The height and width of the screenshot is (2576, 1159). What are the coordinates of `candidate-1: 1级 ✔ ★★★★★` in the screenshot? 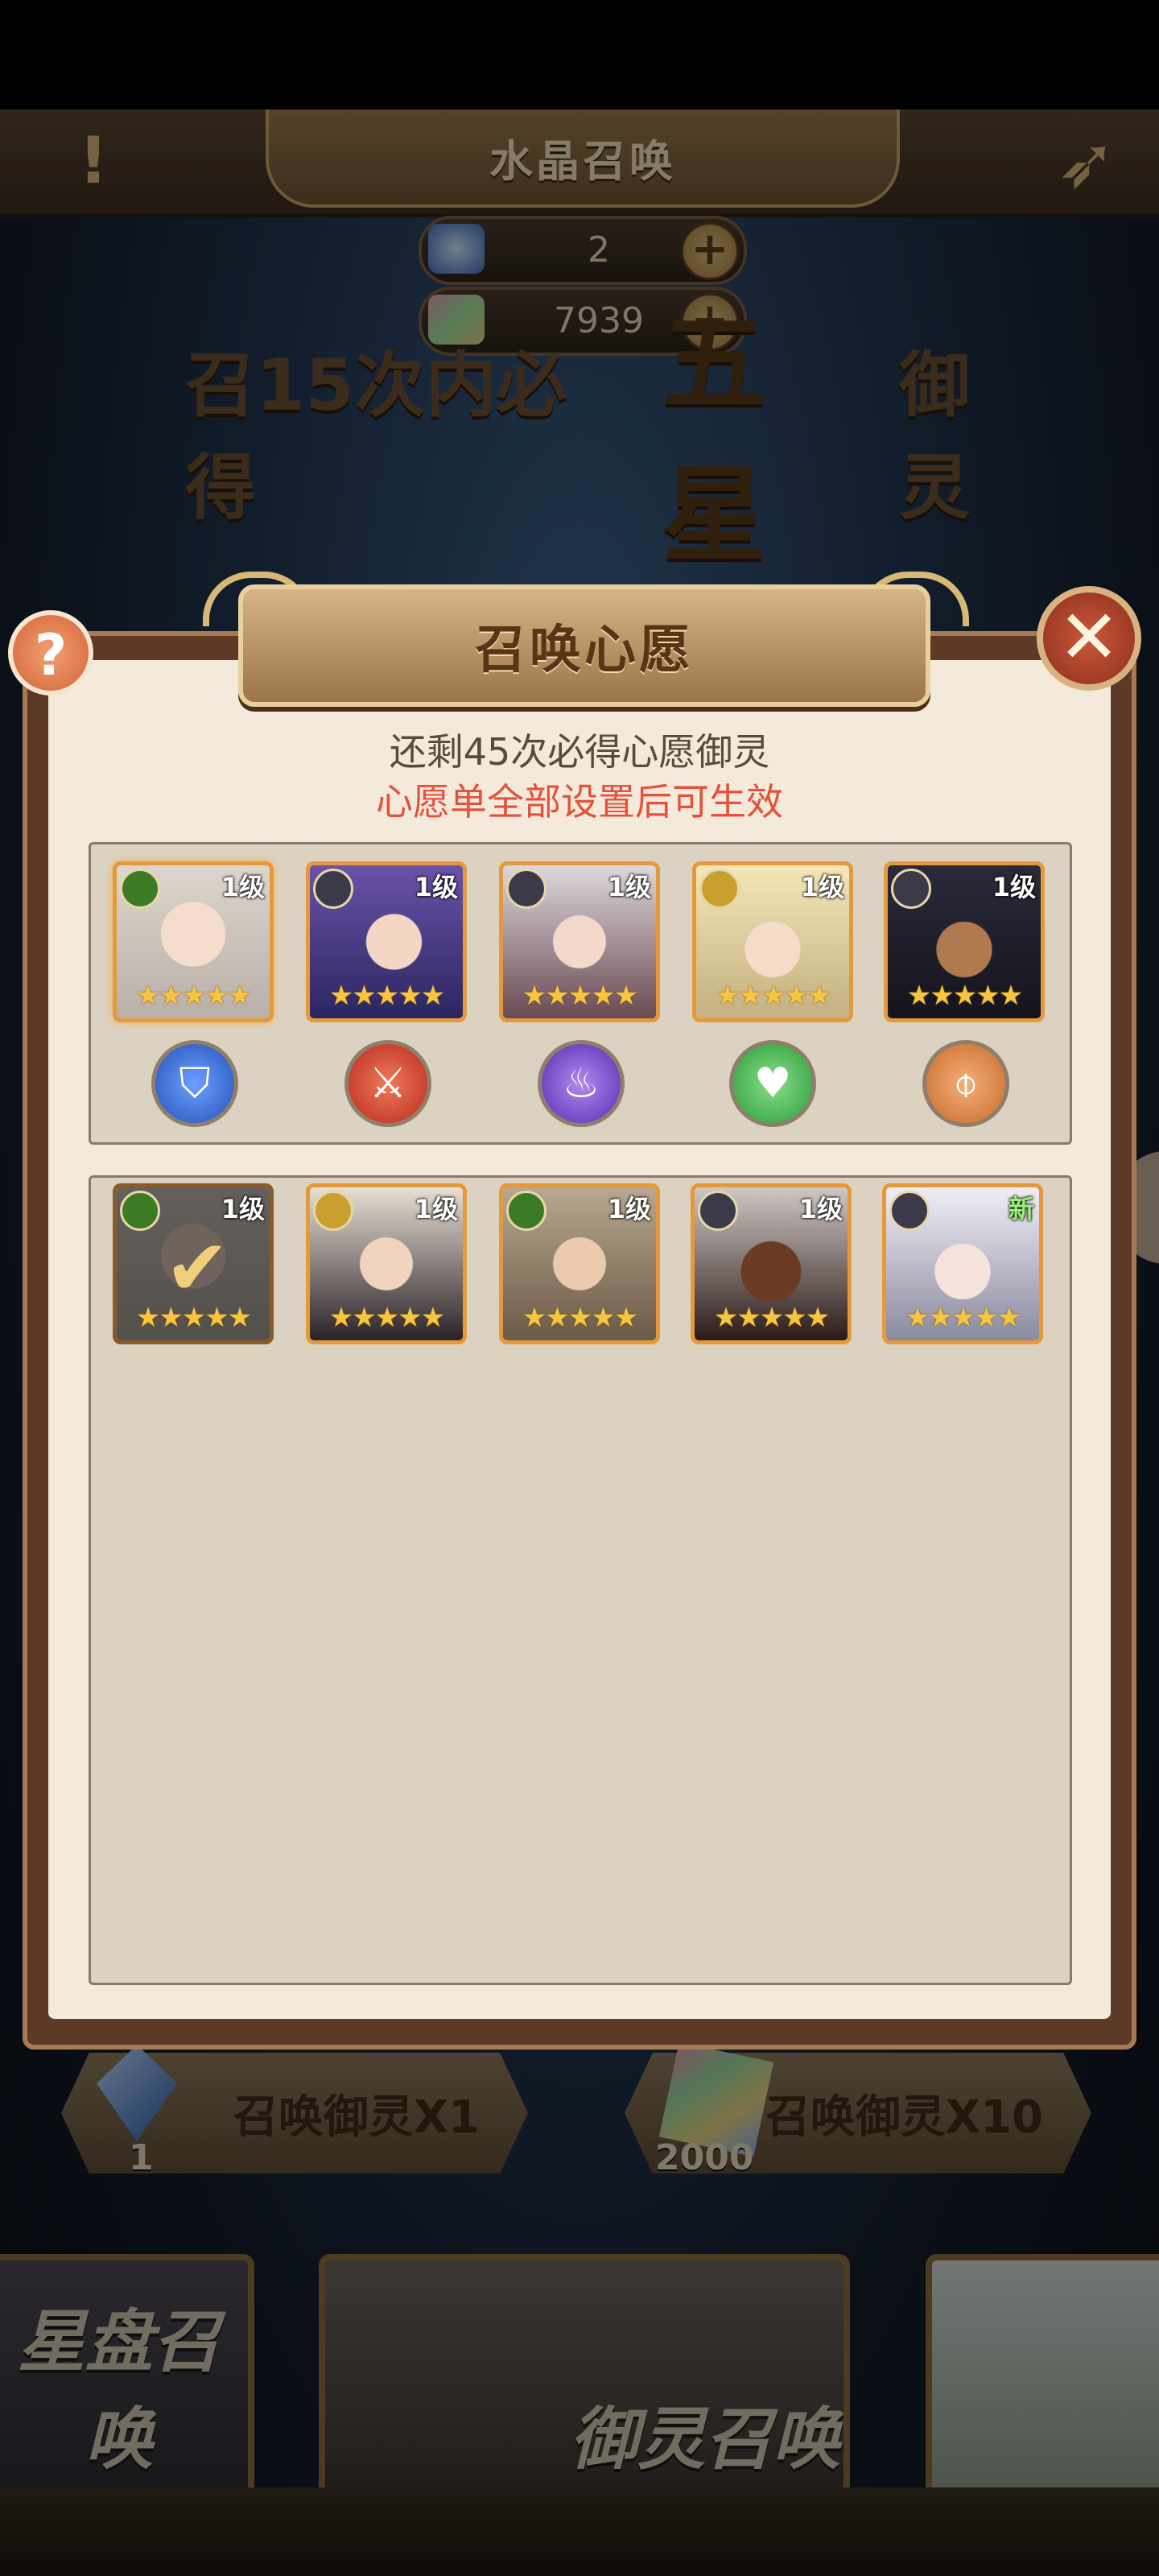 It's located at (193, 1263).